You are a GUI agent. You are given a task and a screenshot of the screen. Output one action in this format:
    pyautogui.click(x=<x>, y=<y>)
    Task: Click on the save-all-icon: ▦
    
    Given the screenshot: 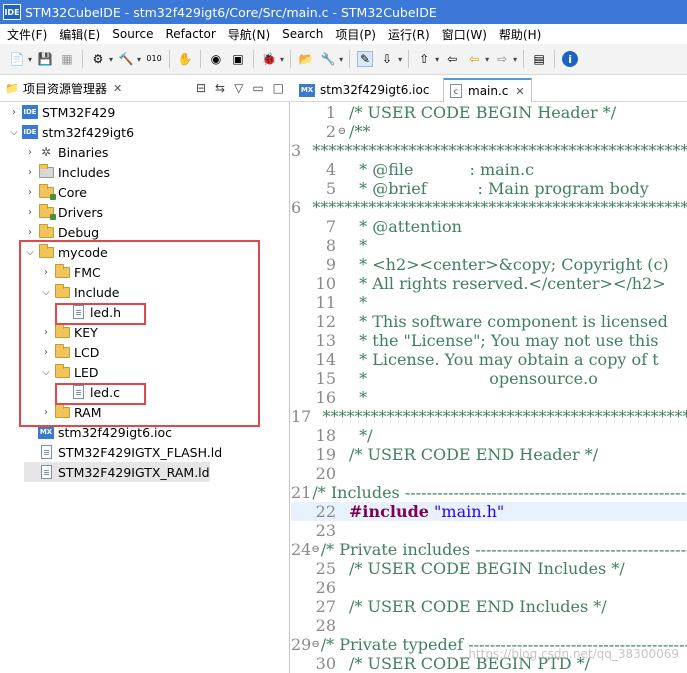 What is the action you would take?
    pyautogui.click(x=67, y=59)
    